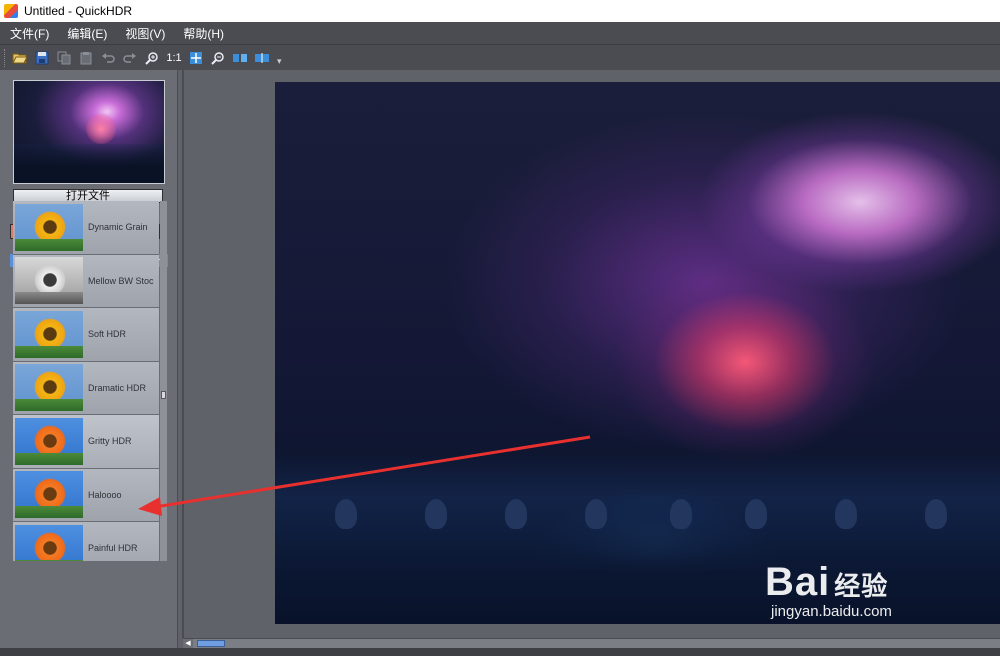 The image size is (1000, 656). Describe the element at coordinates (86, 281) in the screenshot. I see `preset-item: Mellow BW Stoc` at that location.